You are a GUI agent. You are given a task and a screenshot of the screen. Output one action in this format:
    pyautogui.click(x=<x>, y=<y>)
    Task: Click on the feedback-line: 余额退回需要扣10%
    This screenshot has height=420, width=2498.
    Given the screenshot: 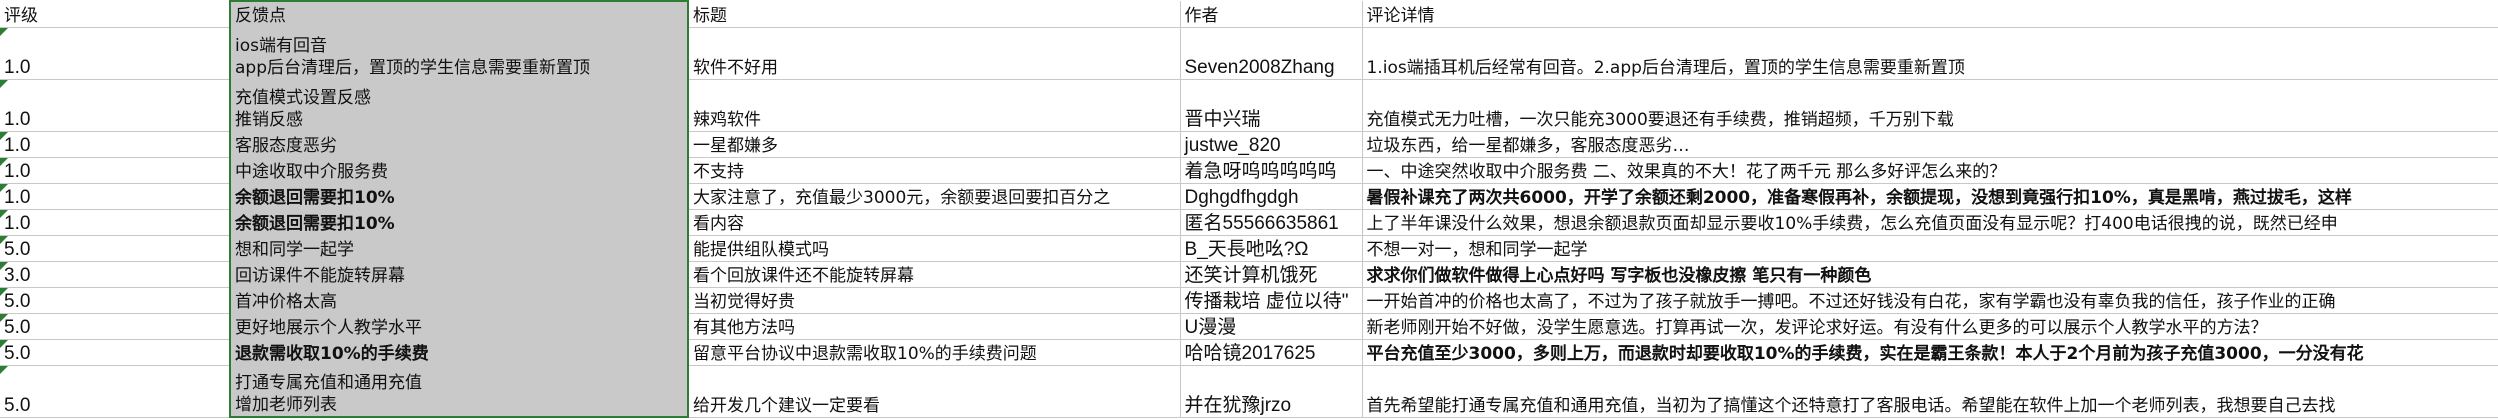 What is the action you would take?
    pyautogui.click(x=315, y=197)
    